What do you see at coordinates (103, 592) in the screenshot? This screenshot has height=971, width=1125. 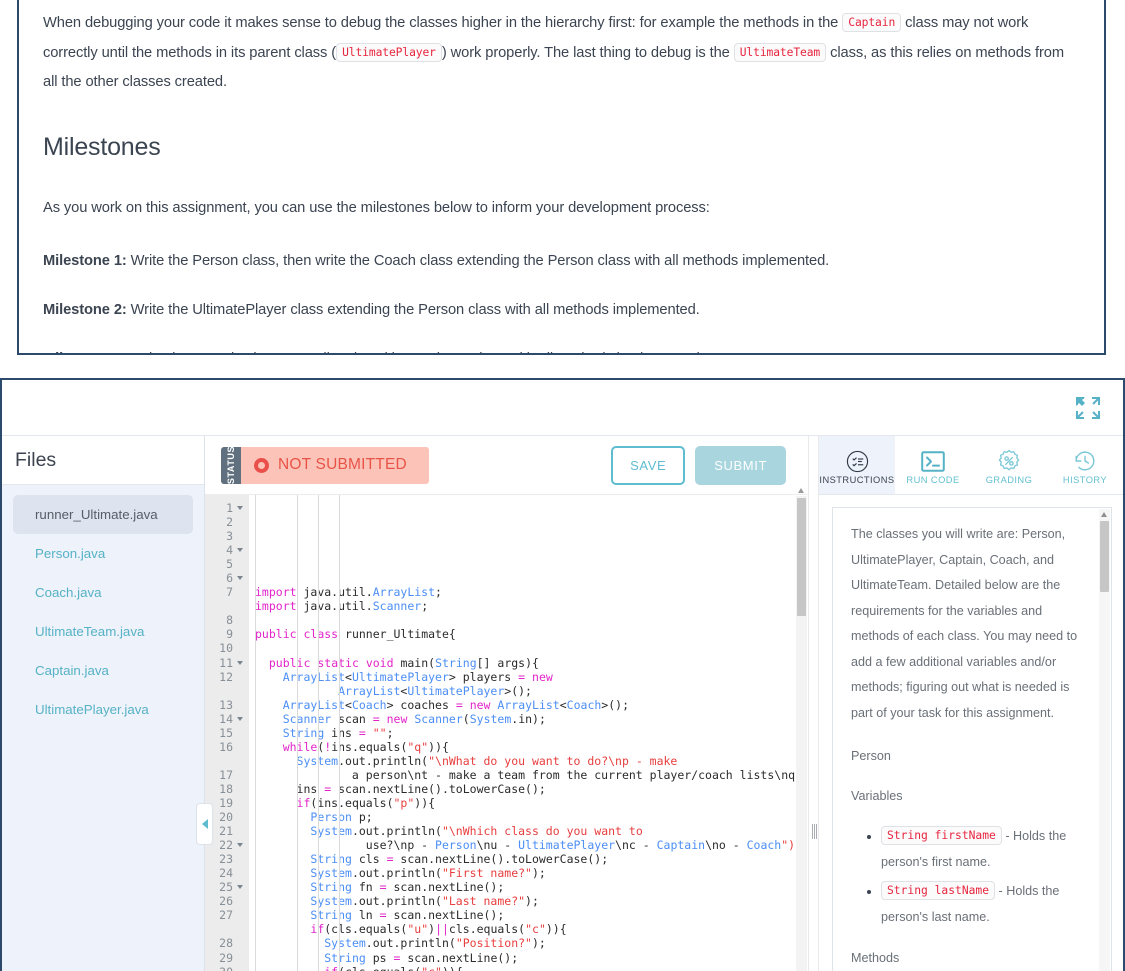 I see `file-item-coach: Coach.java` at bounding box center [103, 592].